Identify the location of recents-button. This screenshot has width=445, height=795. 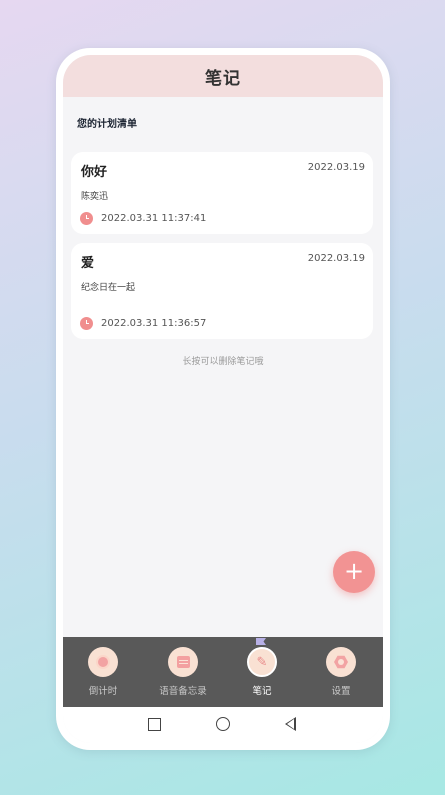
(154, 724).